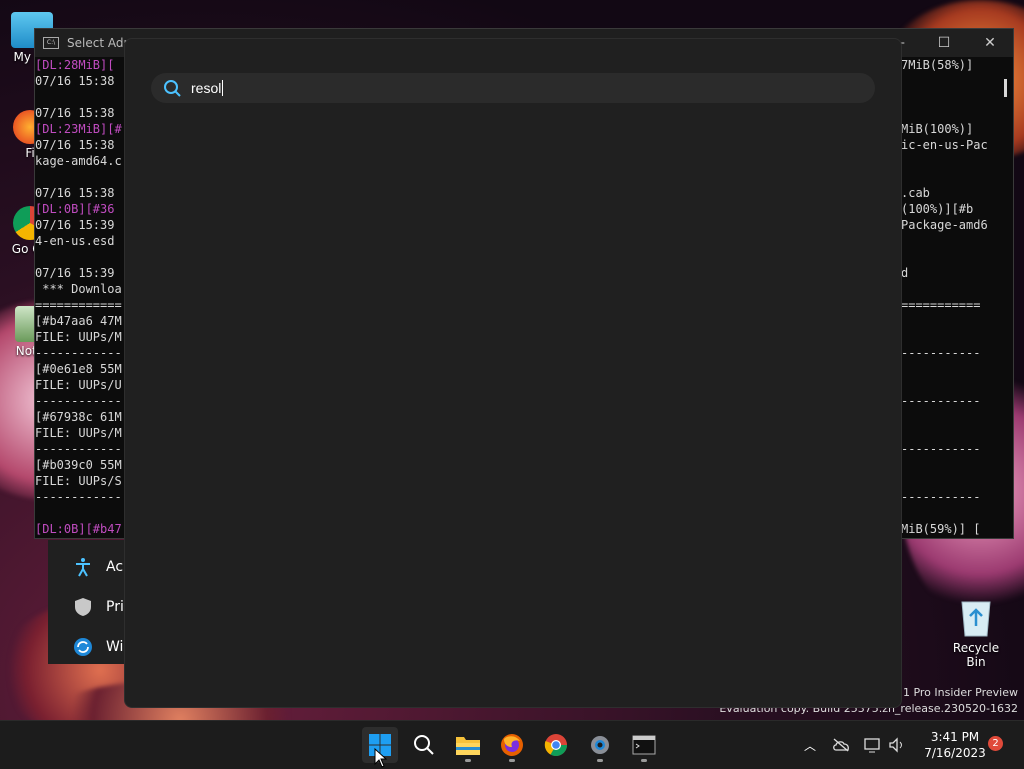  I want to click on terminal-line-right: 7MiB(58%)], so click(937, 65).